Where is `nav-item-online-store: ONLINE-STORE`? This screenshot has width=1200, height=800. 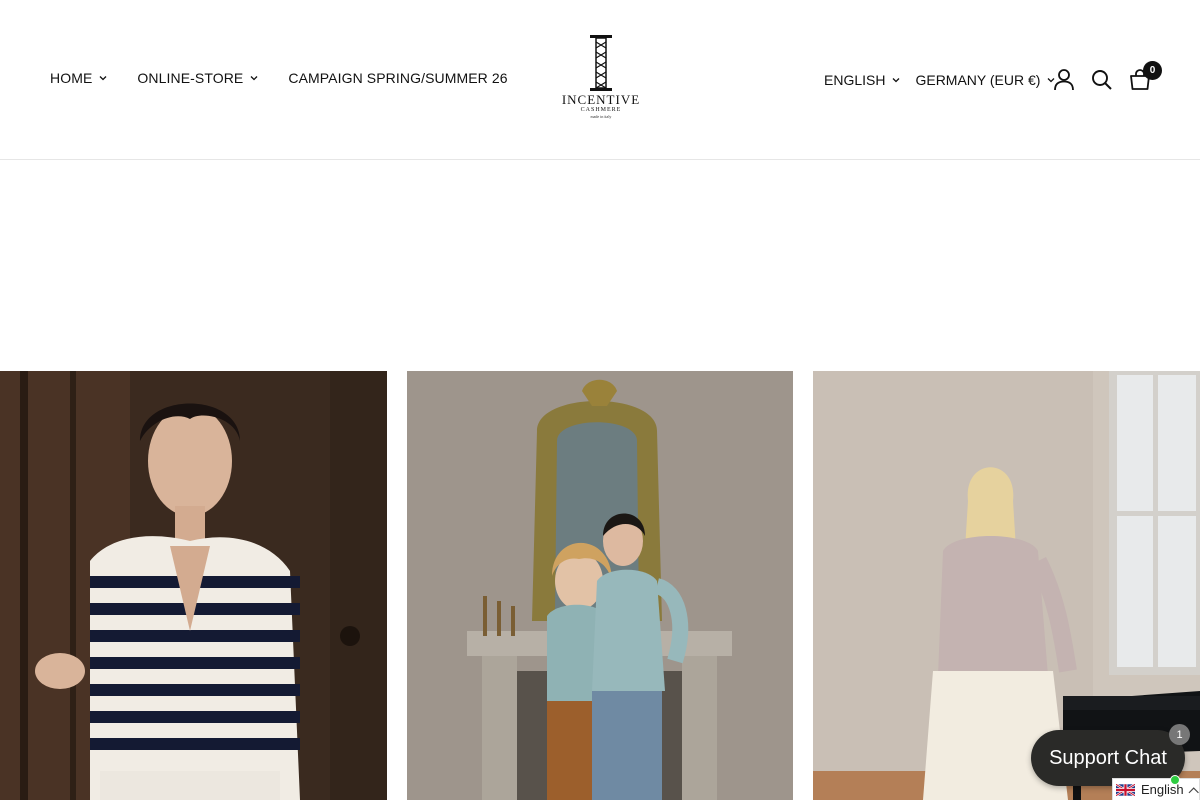
nav-item-online-store: ONLINE-STORE is located at coordinates (197, 78).